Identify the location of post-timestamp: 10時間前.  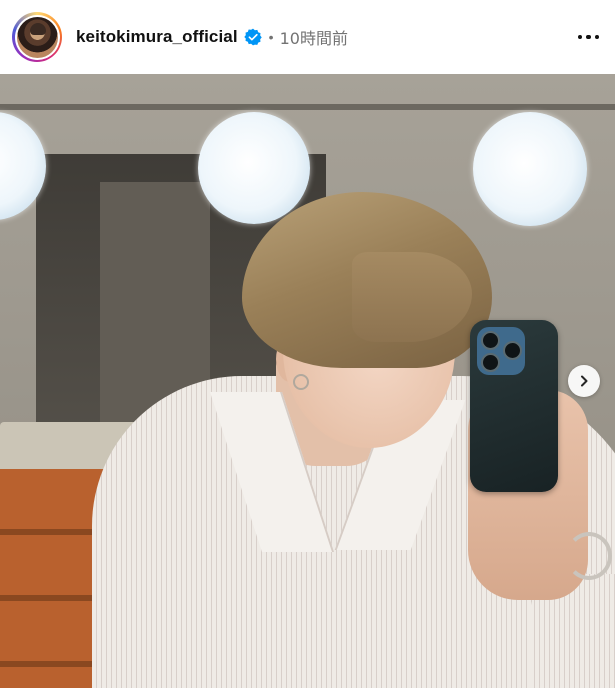
(314, 37).